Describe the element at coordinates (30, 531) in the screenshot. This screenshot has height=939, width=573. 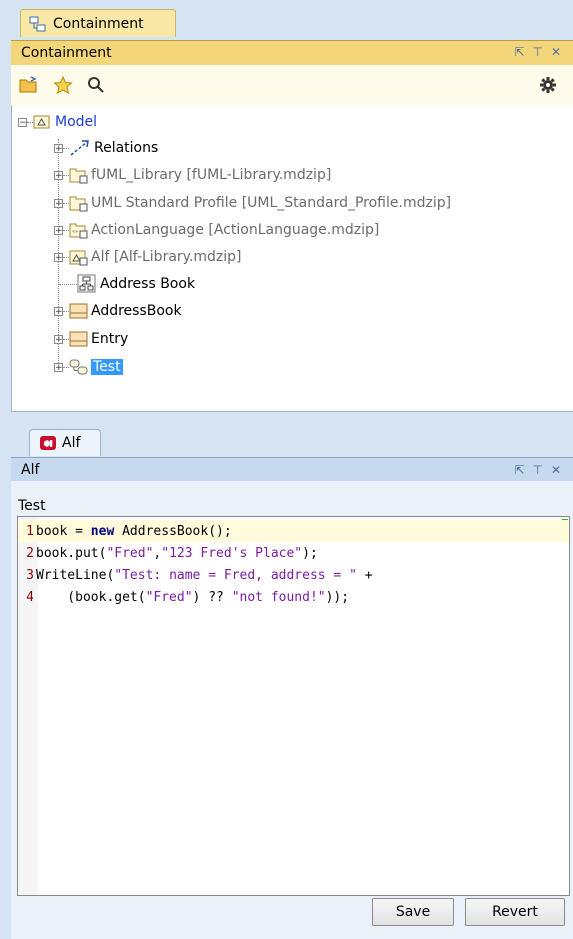
I see `line-number: 1` at that location.